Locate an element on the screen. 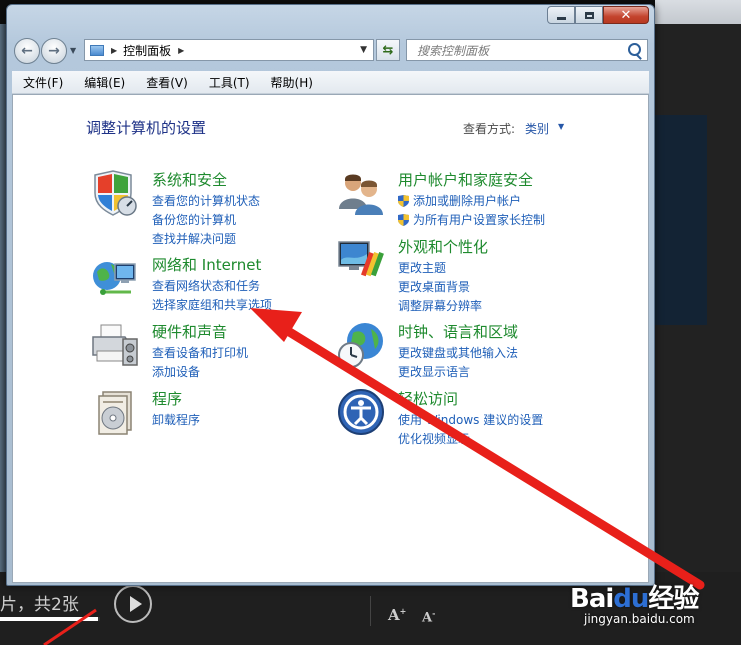  clock-globe-icon is located at coordinates (360, 345).